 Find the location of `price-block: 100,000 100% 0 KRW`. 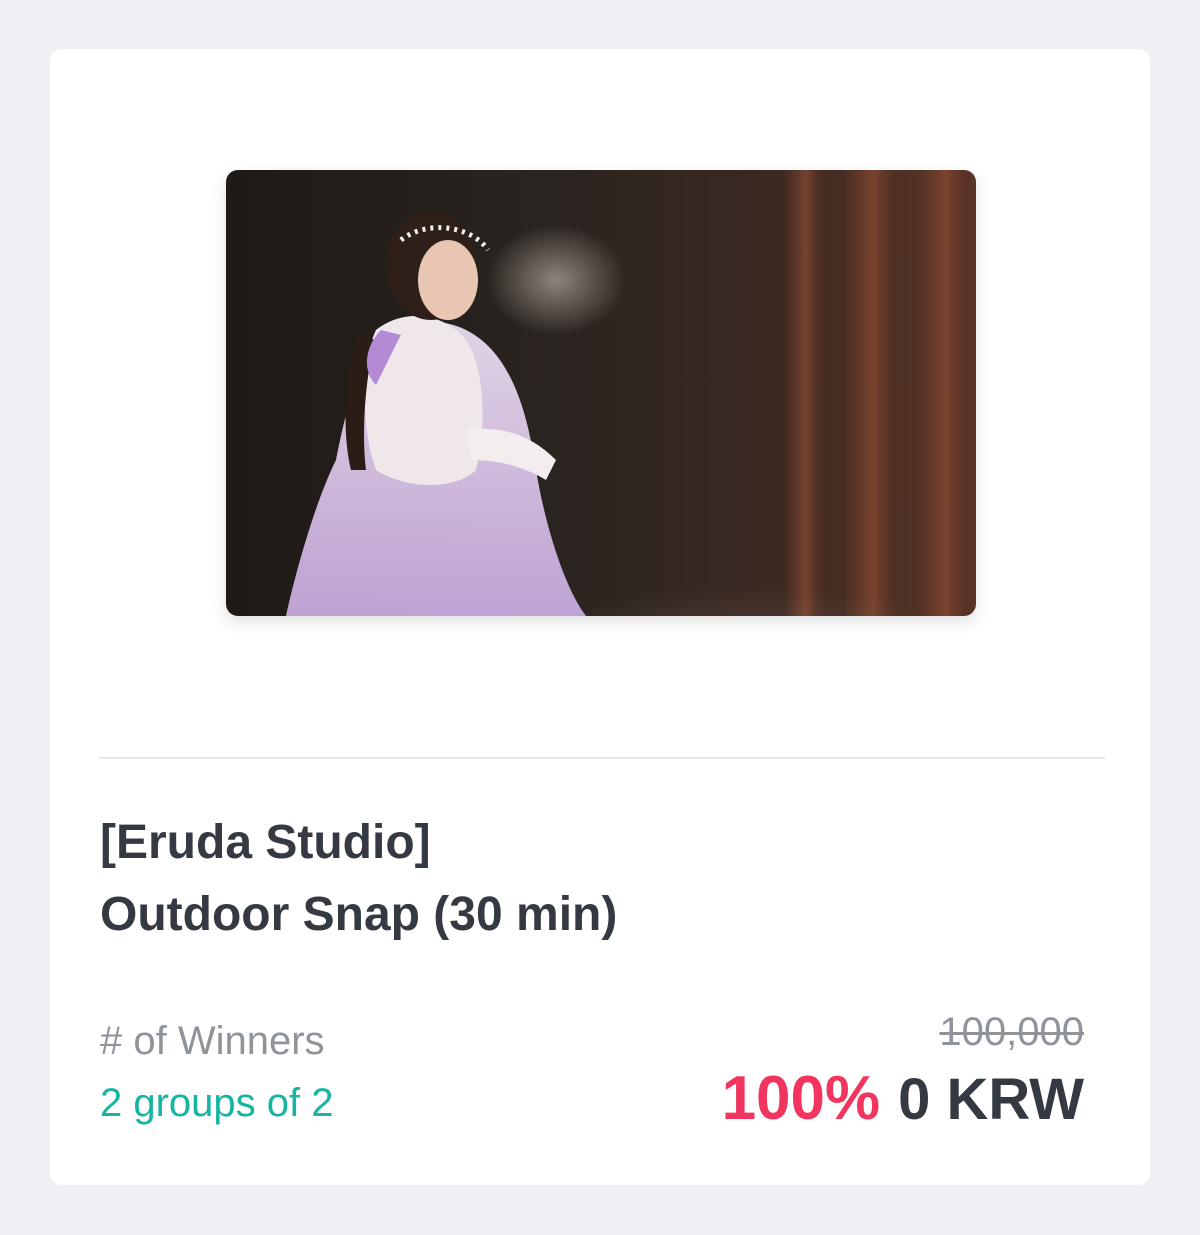

price-block: 100,000 100% 0 KRW is located at coordinates (903, 1078).